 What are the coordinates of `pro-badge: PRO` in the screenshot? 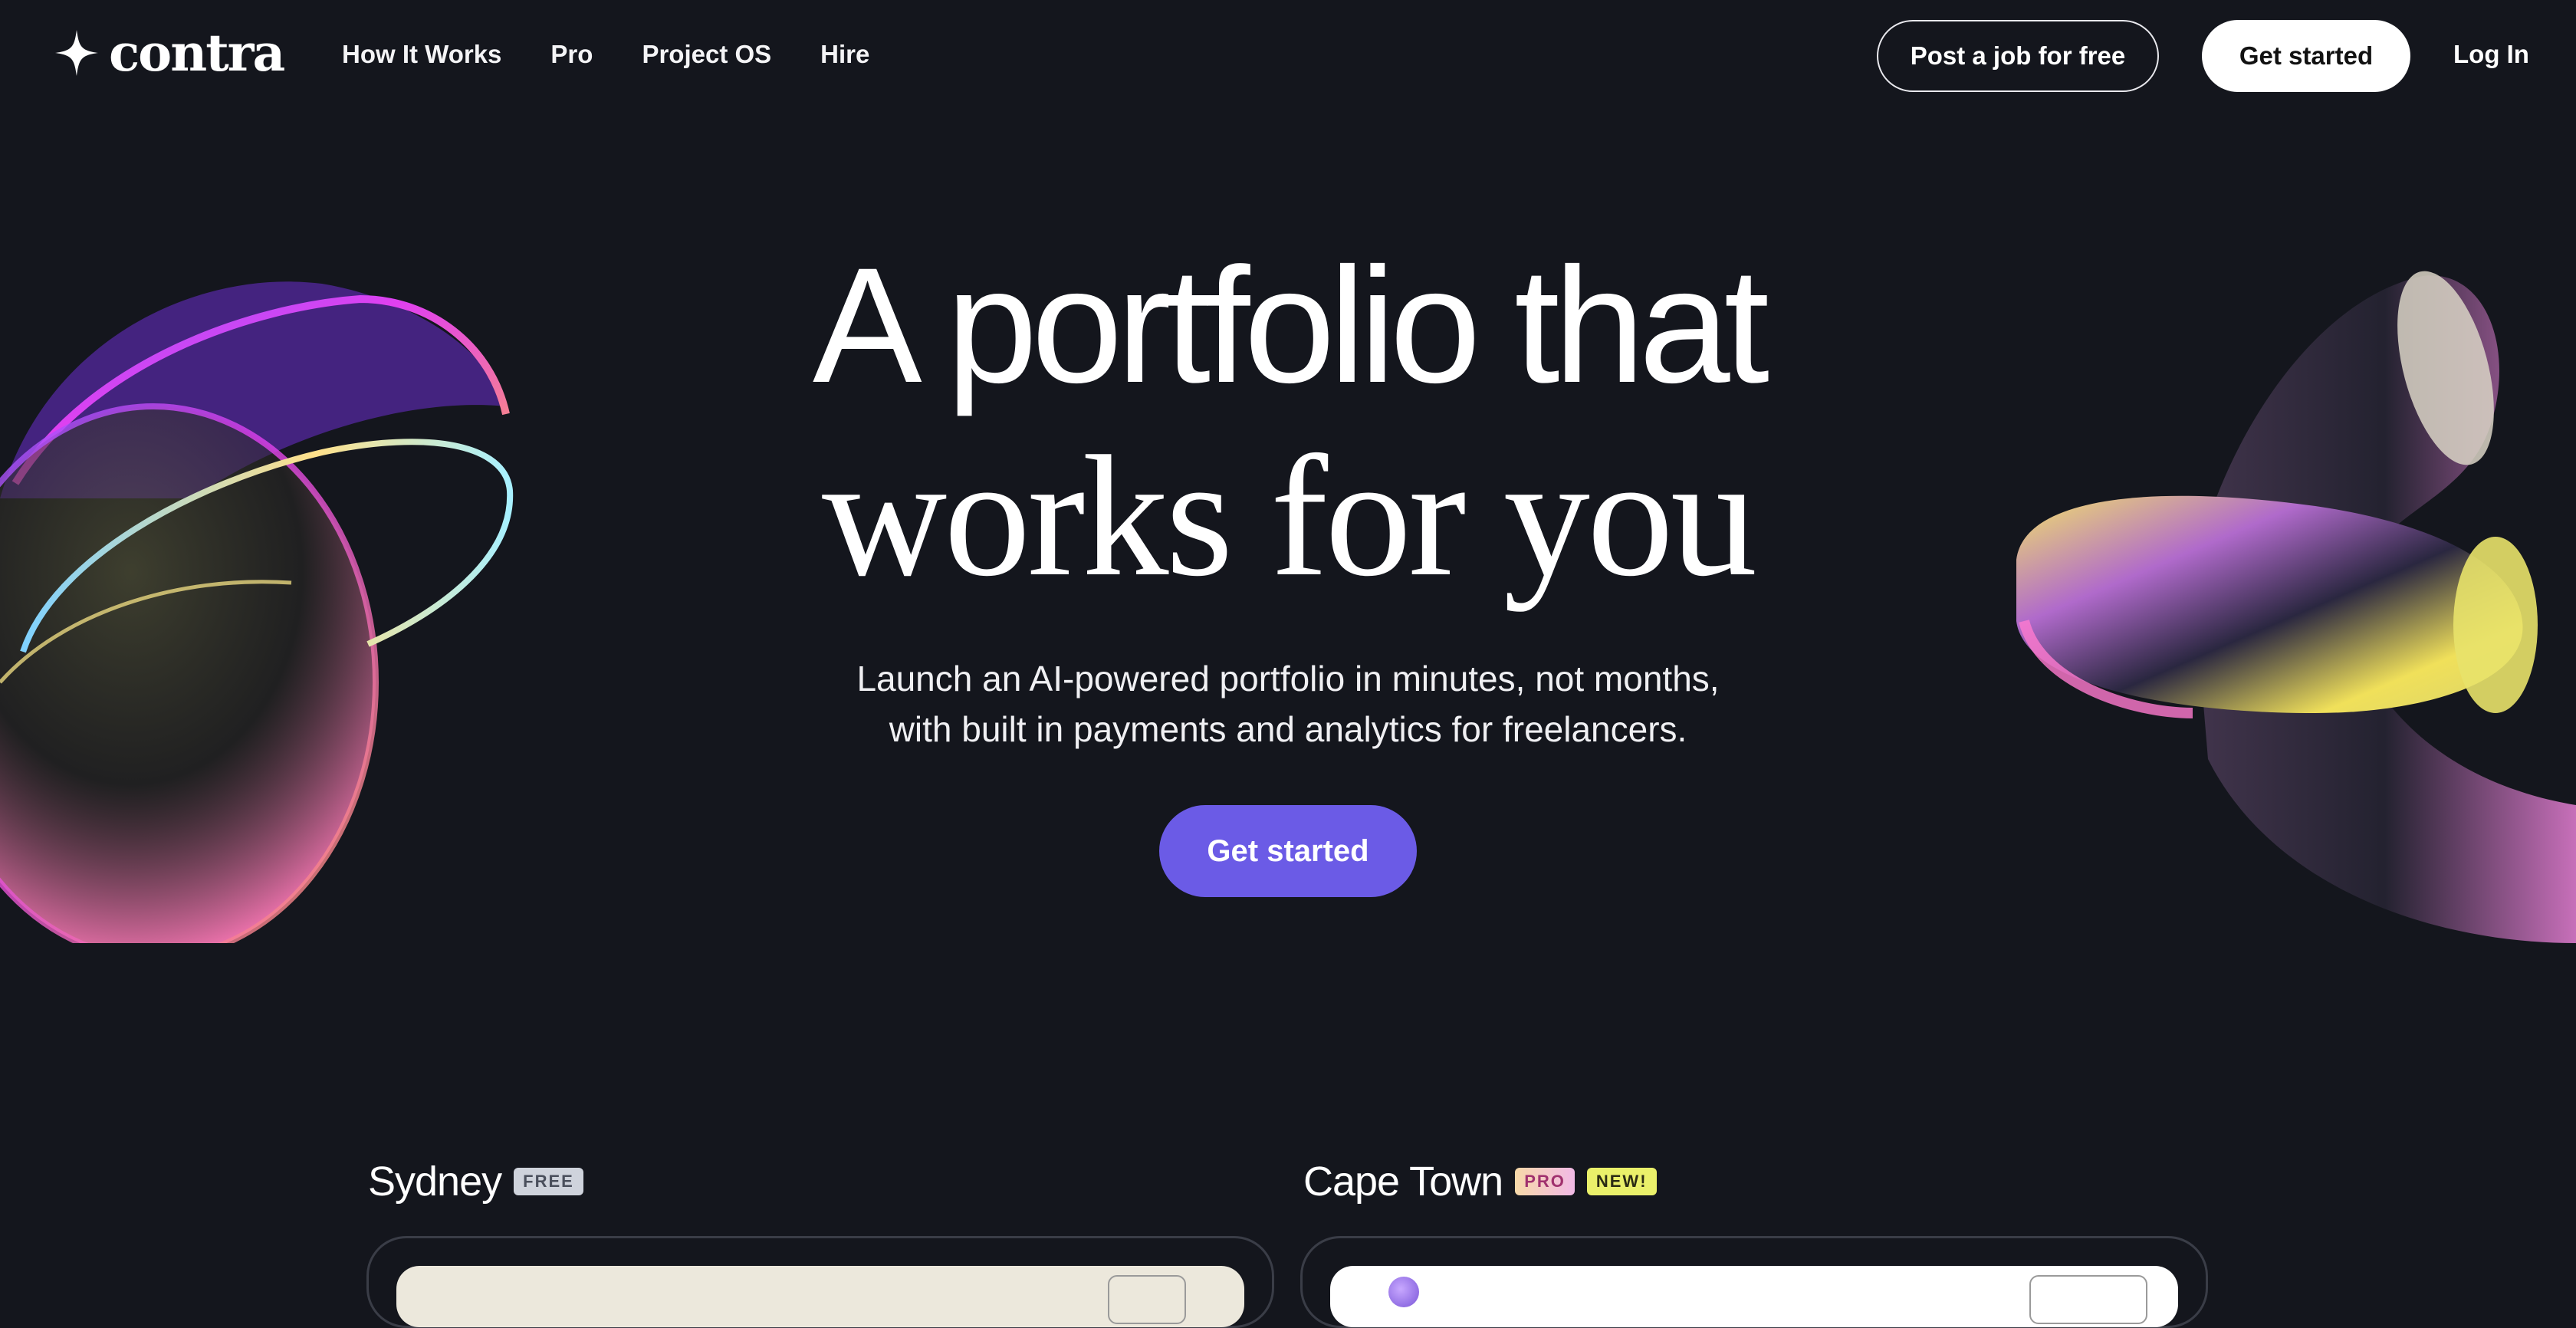 It's located at (1545, 1181).